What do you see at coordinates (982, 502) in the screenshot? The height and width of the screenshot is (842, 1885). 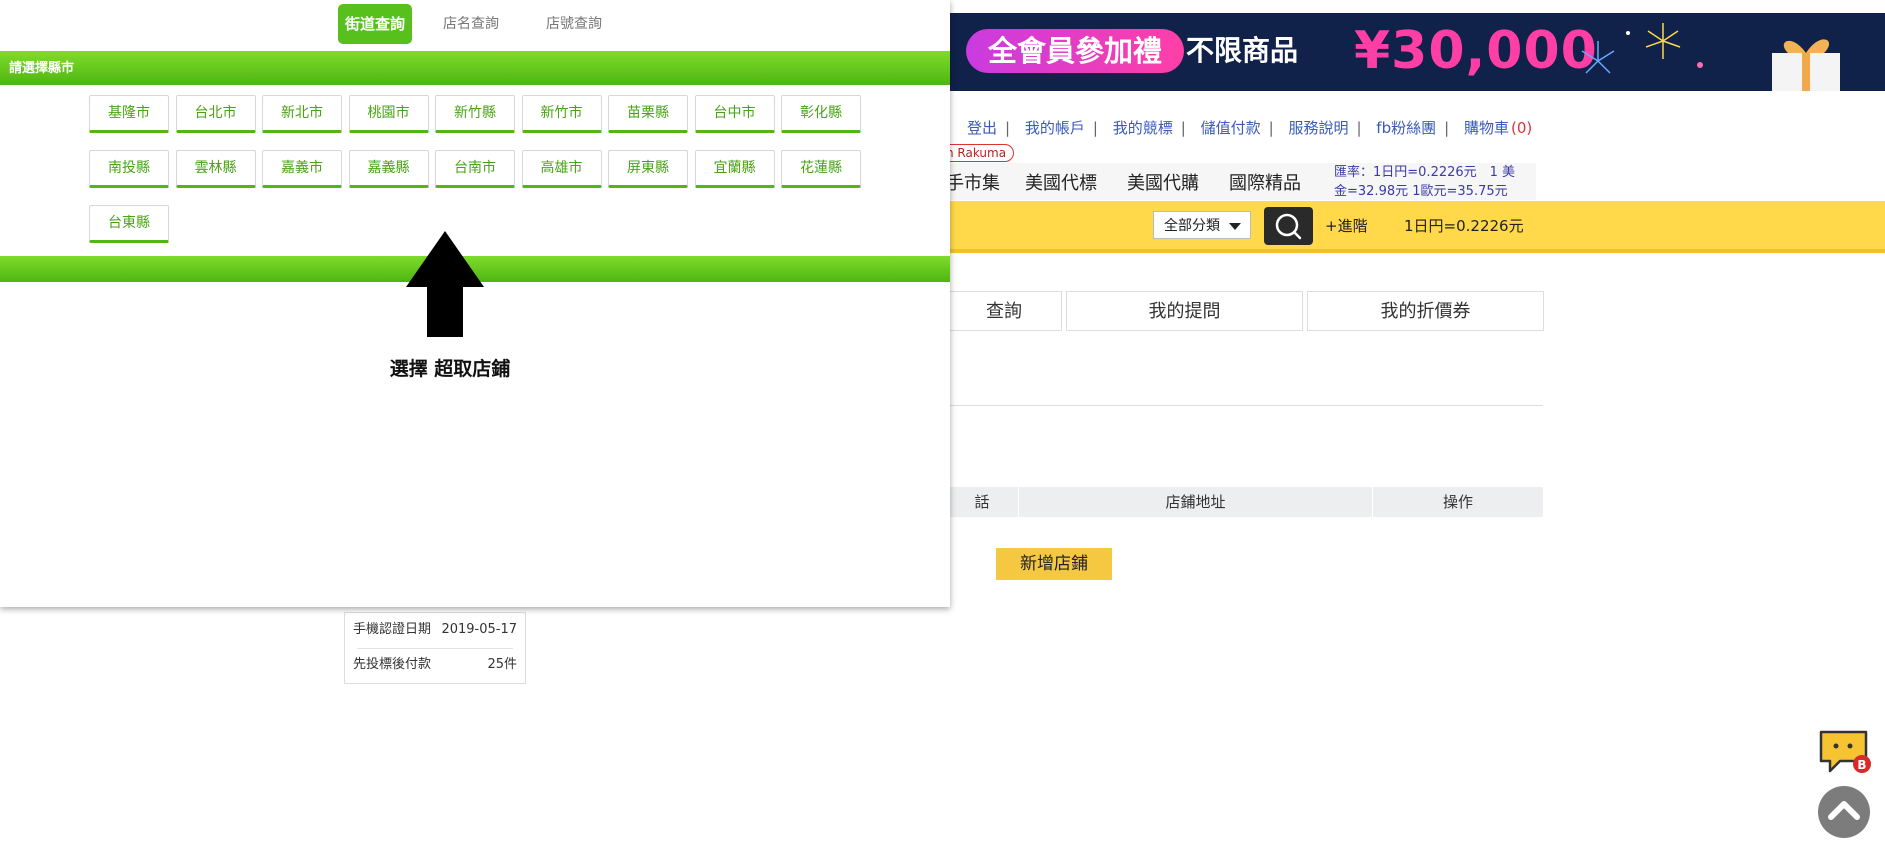 I see `th-phone: 話` at bounding box center [982, 502].